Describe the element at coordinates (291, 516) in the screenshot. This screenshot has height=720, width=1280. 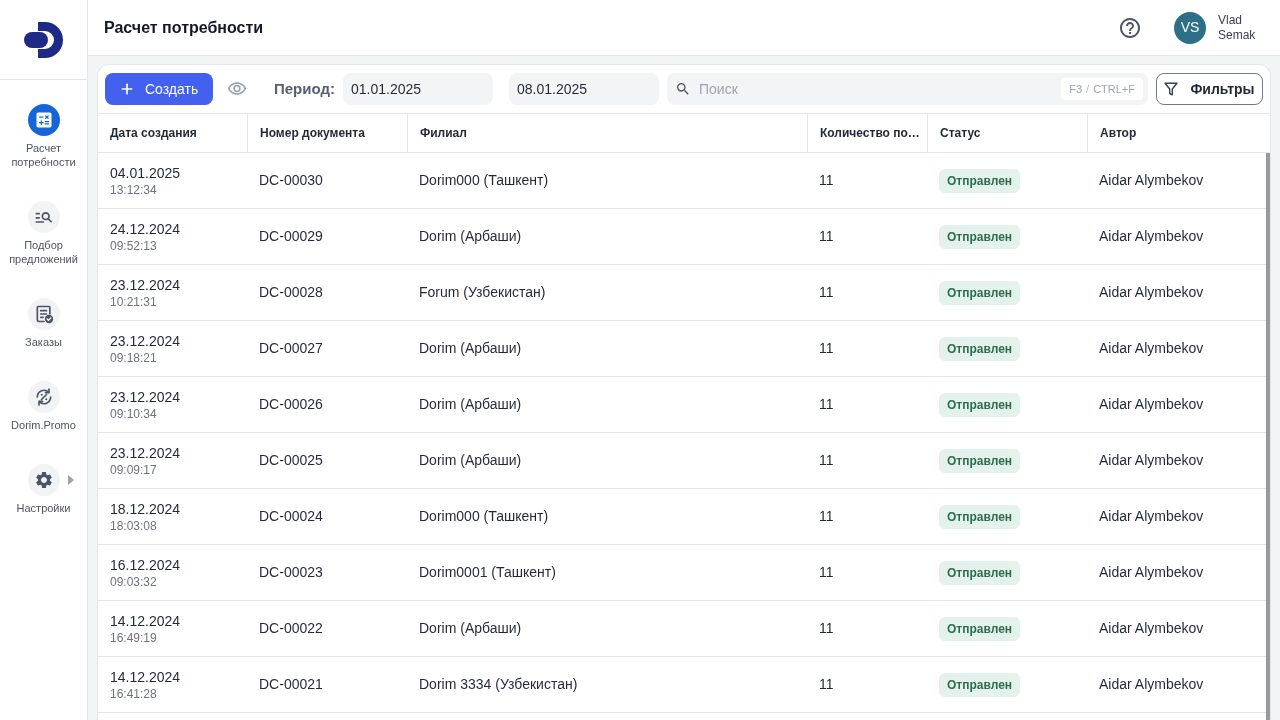
I see `table-cell: DC-00024` at that location.